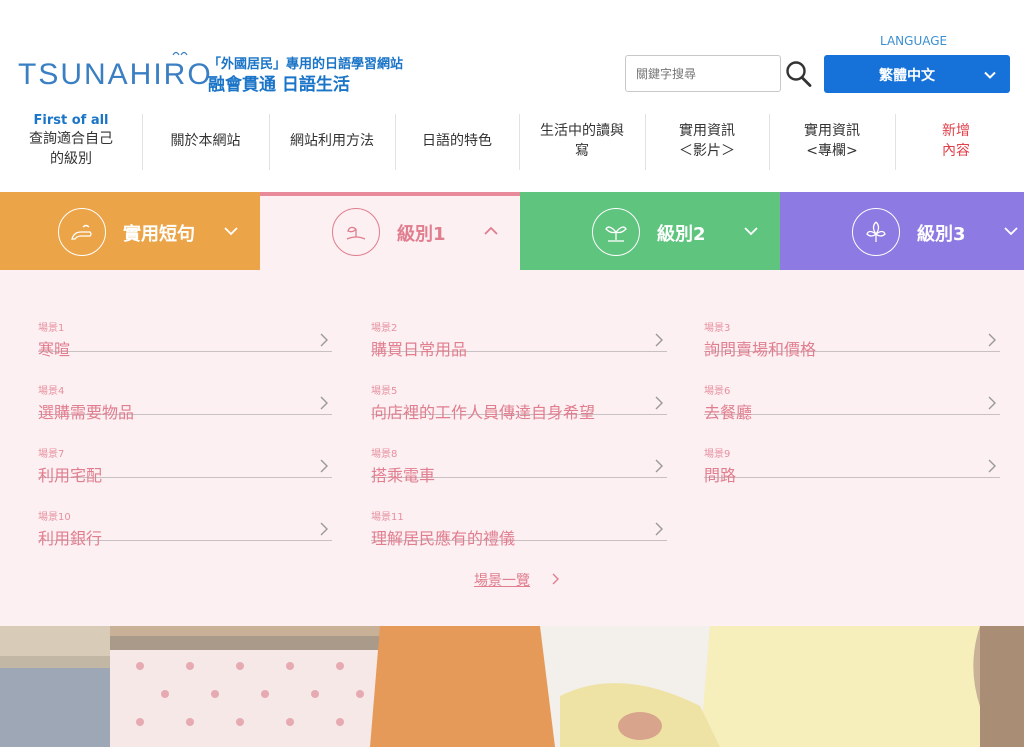 The image size is (1024, 747). What do you see at coordinates (681, 234) in the screenshot?
I see `tab-label: 級別2` at bounding box center [681, 234].